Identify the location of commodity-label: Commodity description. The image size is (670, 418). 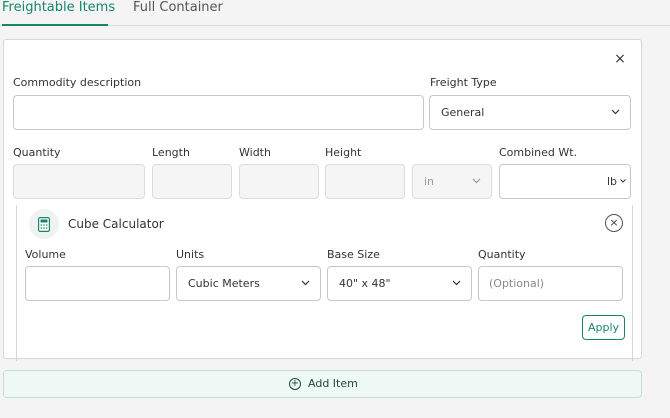
(77, 82).